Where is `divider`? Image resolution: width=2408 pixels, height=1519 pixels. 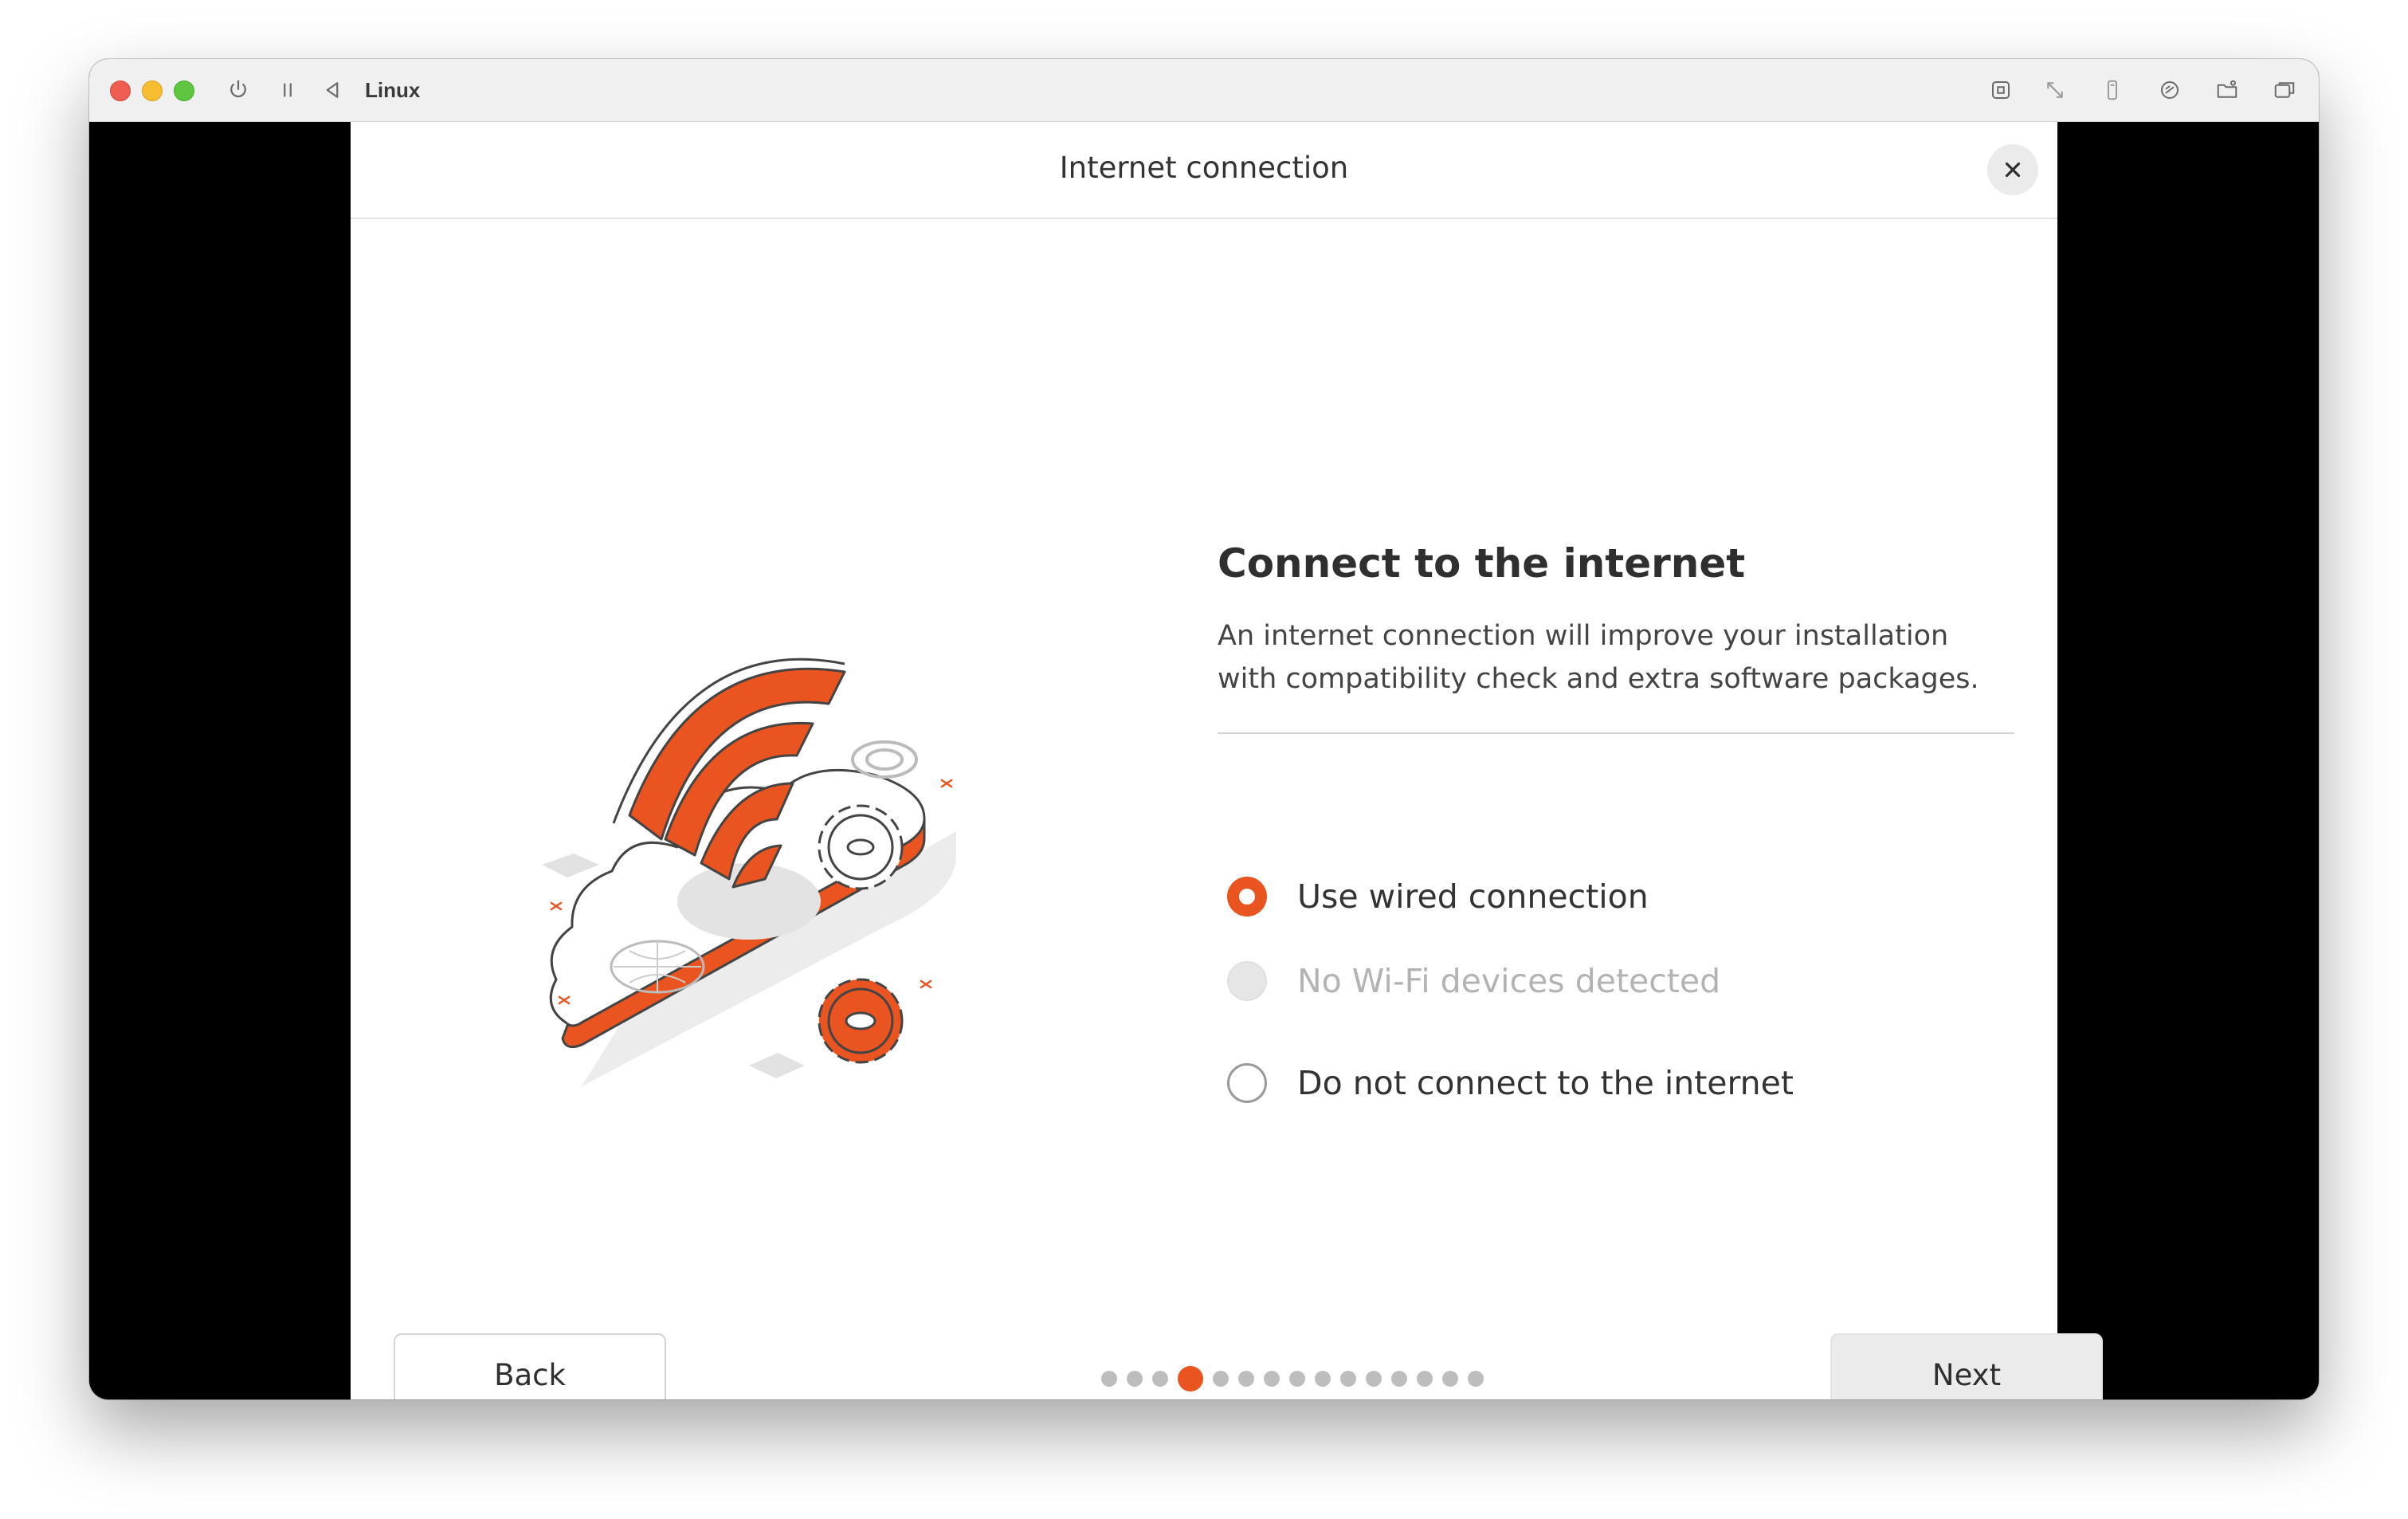 divider is located at coordinates (1616, 733).